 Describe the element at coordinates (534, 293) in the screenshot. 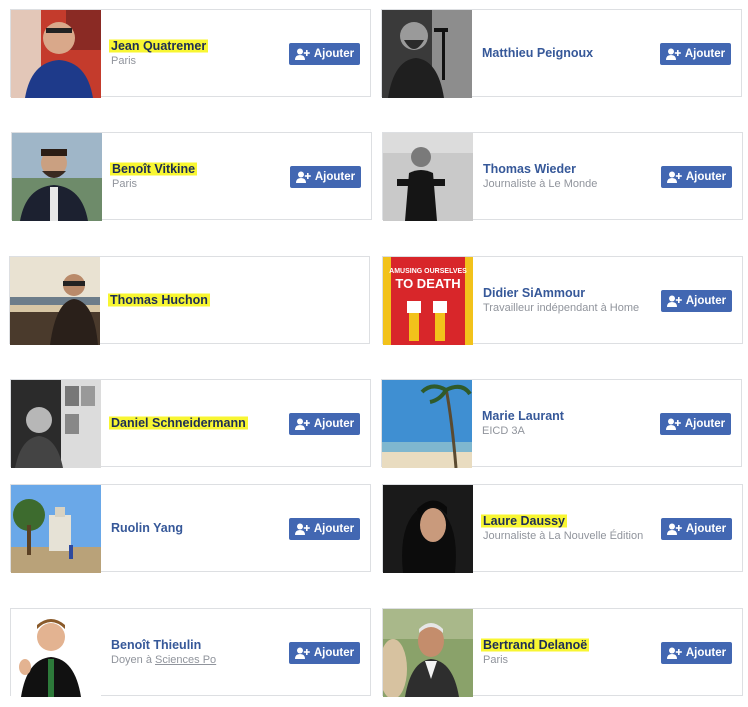

I see `suggestion-name: Didier SiAmmour` at that location.